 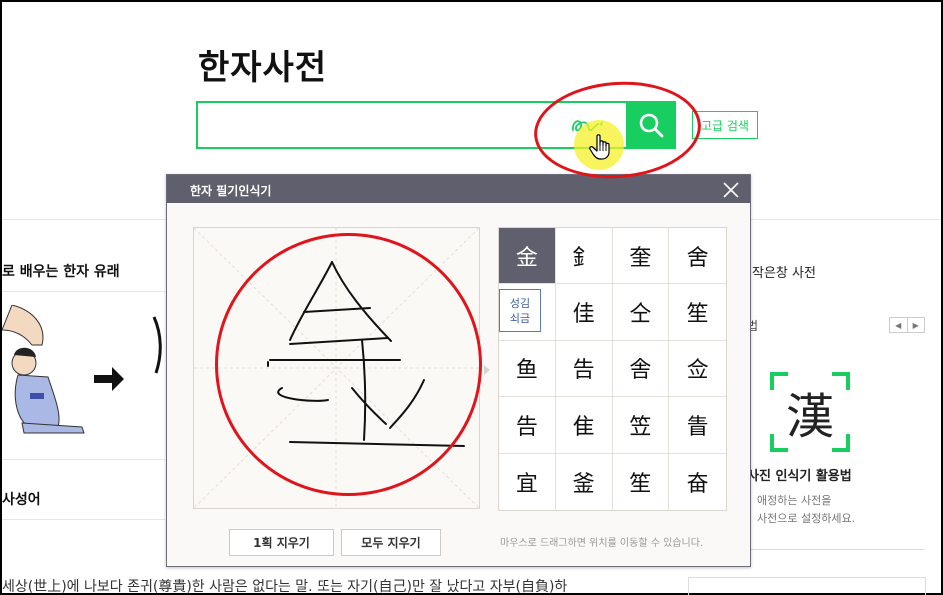 I want to click on candidate-character: 釜, so click(x=583, y=484).